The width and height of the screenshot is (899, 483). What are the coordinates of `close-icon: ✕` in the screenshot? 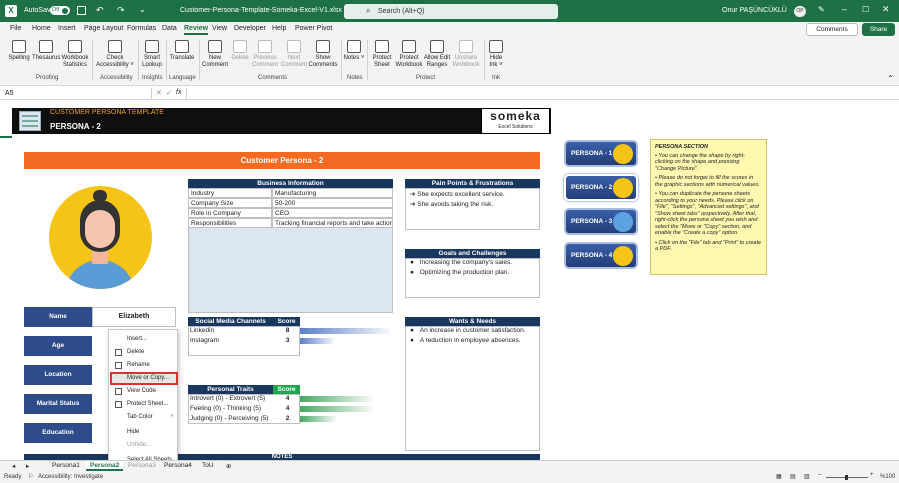 It's located at (886, 9).